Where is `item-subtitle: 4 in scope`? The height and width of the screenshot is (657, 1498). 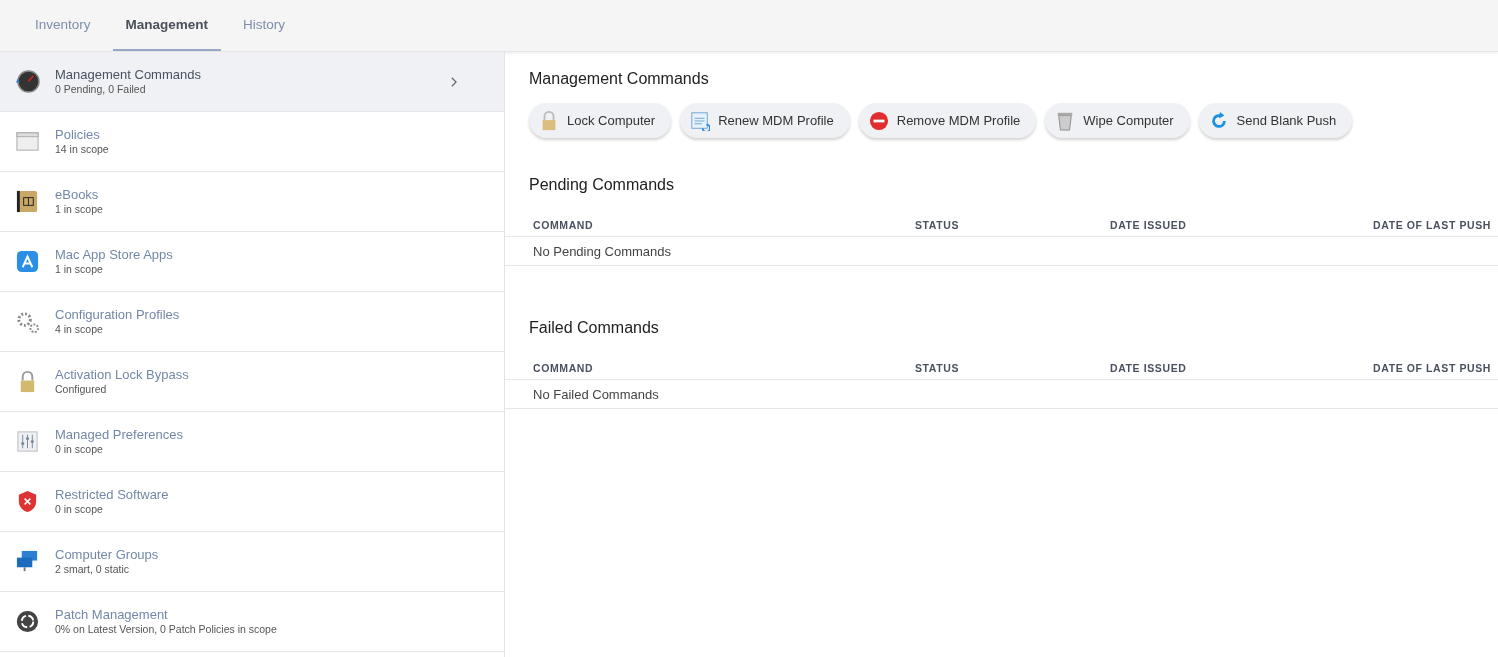 item-subtitle: 4 in scope is located at coordinates (79, 329).